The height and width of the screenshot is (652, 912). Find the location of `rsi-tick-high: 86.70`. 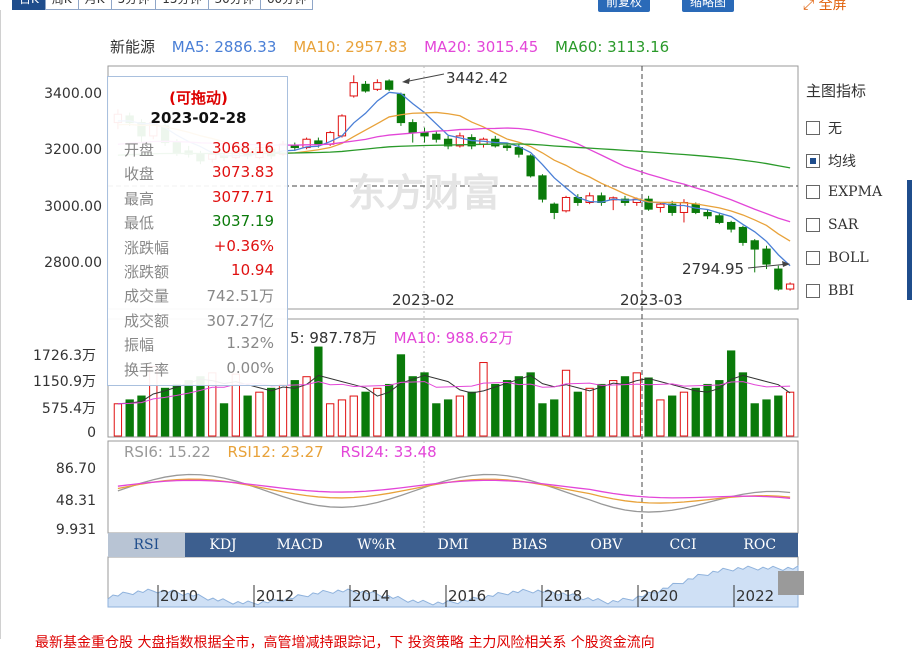

rsi-tick-high: 86.70 is located at coordinates (75, 469).